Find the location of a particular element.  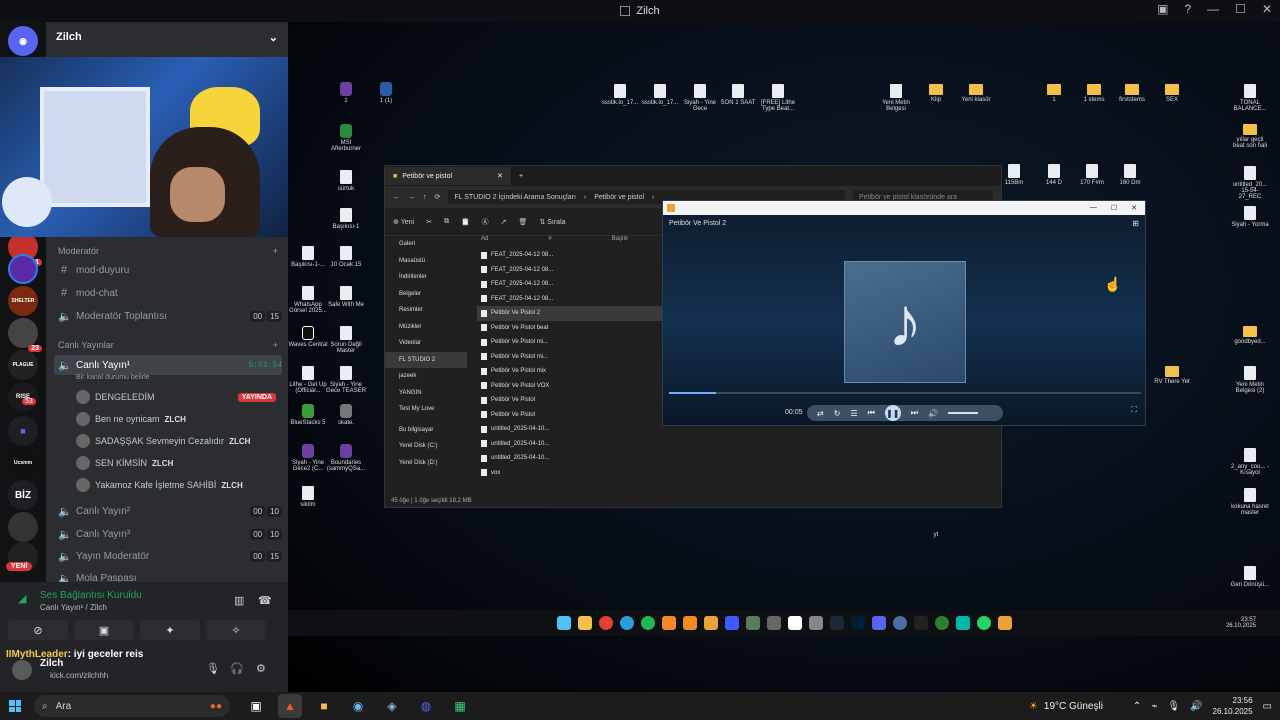

sidebar-item: İndirilenler is located at coordinates (426, 277).